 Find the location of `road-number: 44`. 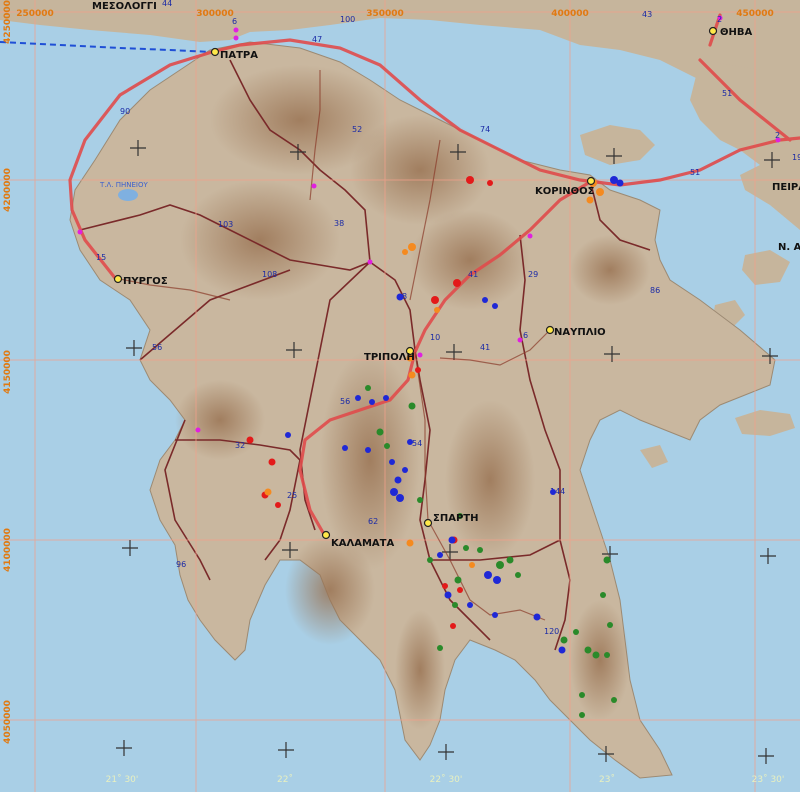

road-number: 44 is located at coordinates (167, 4).